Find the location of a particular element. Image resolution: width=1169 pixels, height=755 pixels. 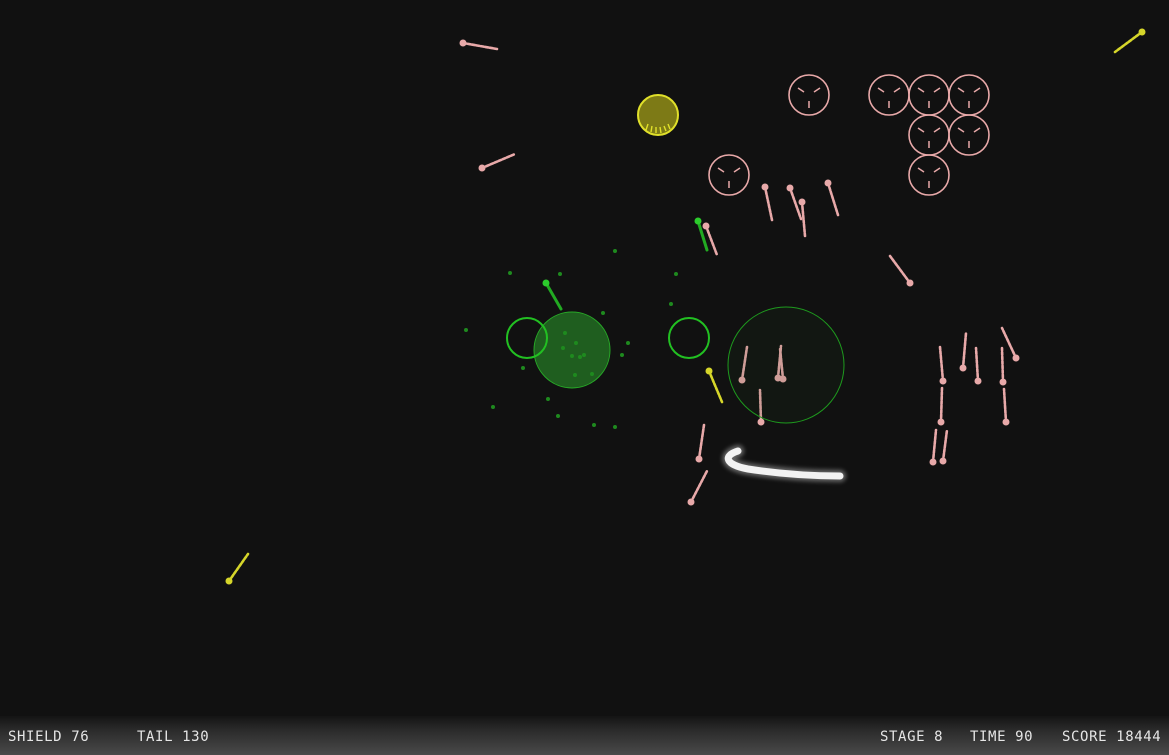

stage-readout: STAGE 8 is located at coordinates (912, 737).